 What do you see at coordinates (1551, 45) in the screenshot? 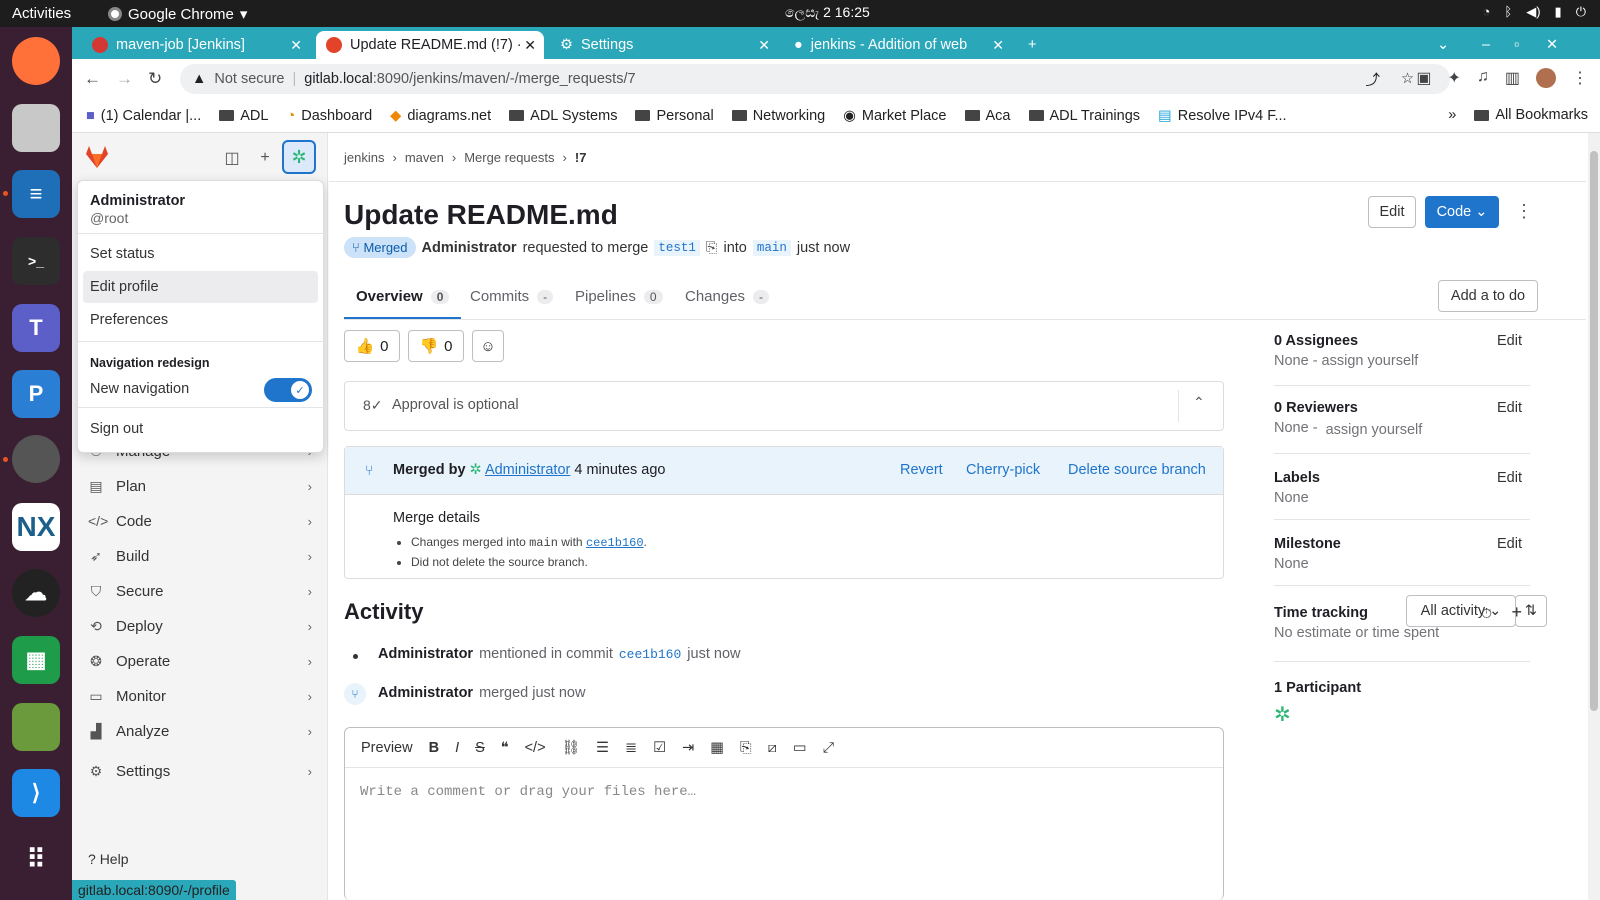
I see `window-close-icon: ✕` at bounding box center [1551, 45].